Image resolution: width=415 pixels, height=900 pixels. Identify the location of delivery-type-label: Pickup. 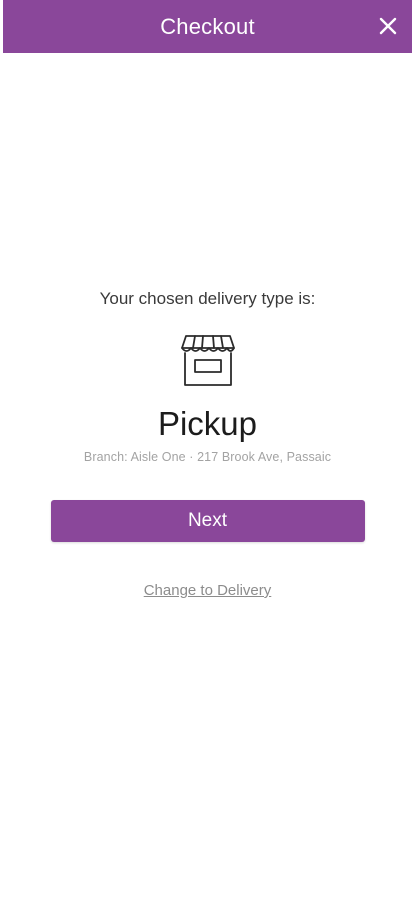
(207, 423).